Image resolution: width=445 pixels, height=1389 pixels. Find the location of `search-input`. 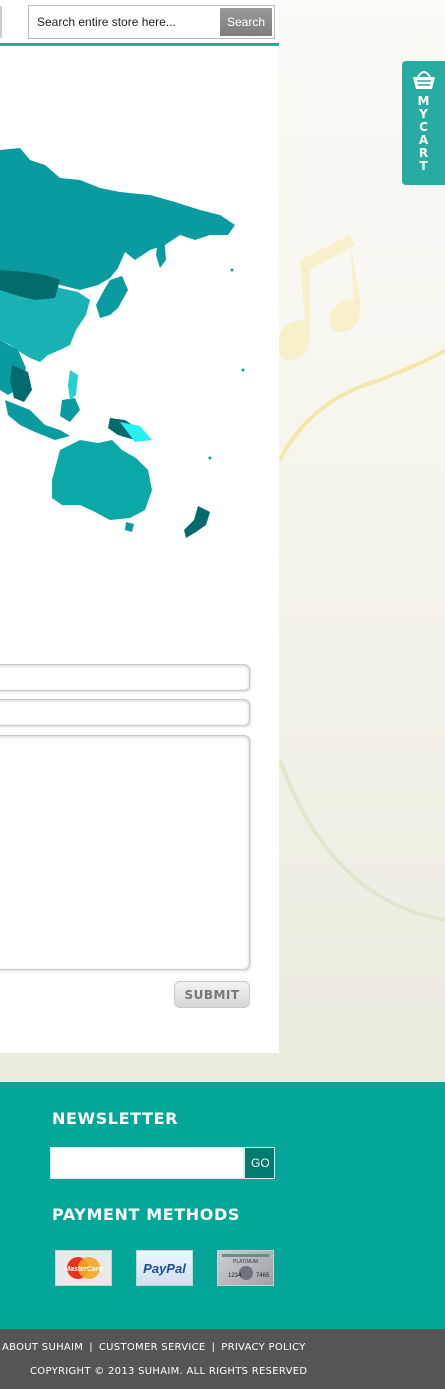

search-input is located at coordinates (133, 22).